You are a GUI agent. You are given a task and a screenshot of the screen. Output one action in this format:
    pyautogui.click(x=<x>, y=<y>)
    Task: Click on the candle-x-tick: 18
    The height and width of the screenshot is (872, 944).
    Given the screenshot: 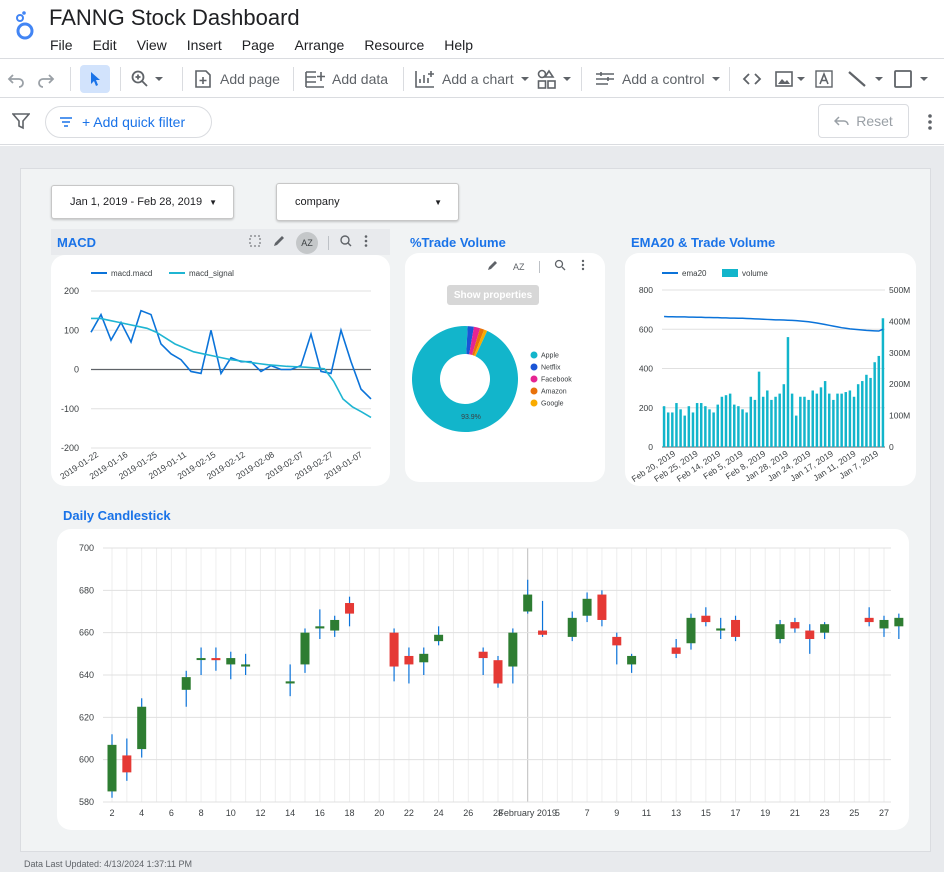 What is the action you would take?
    pyautogui.click(x=350, y=813)
    